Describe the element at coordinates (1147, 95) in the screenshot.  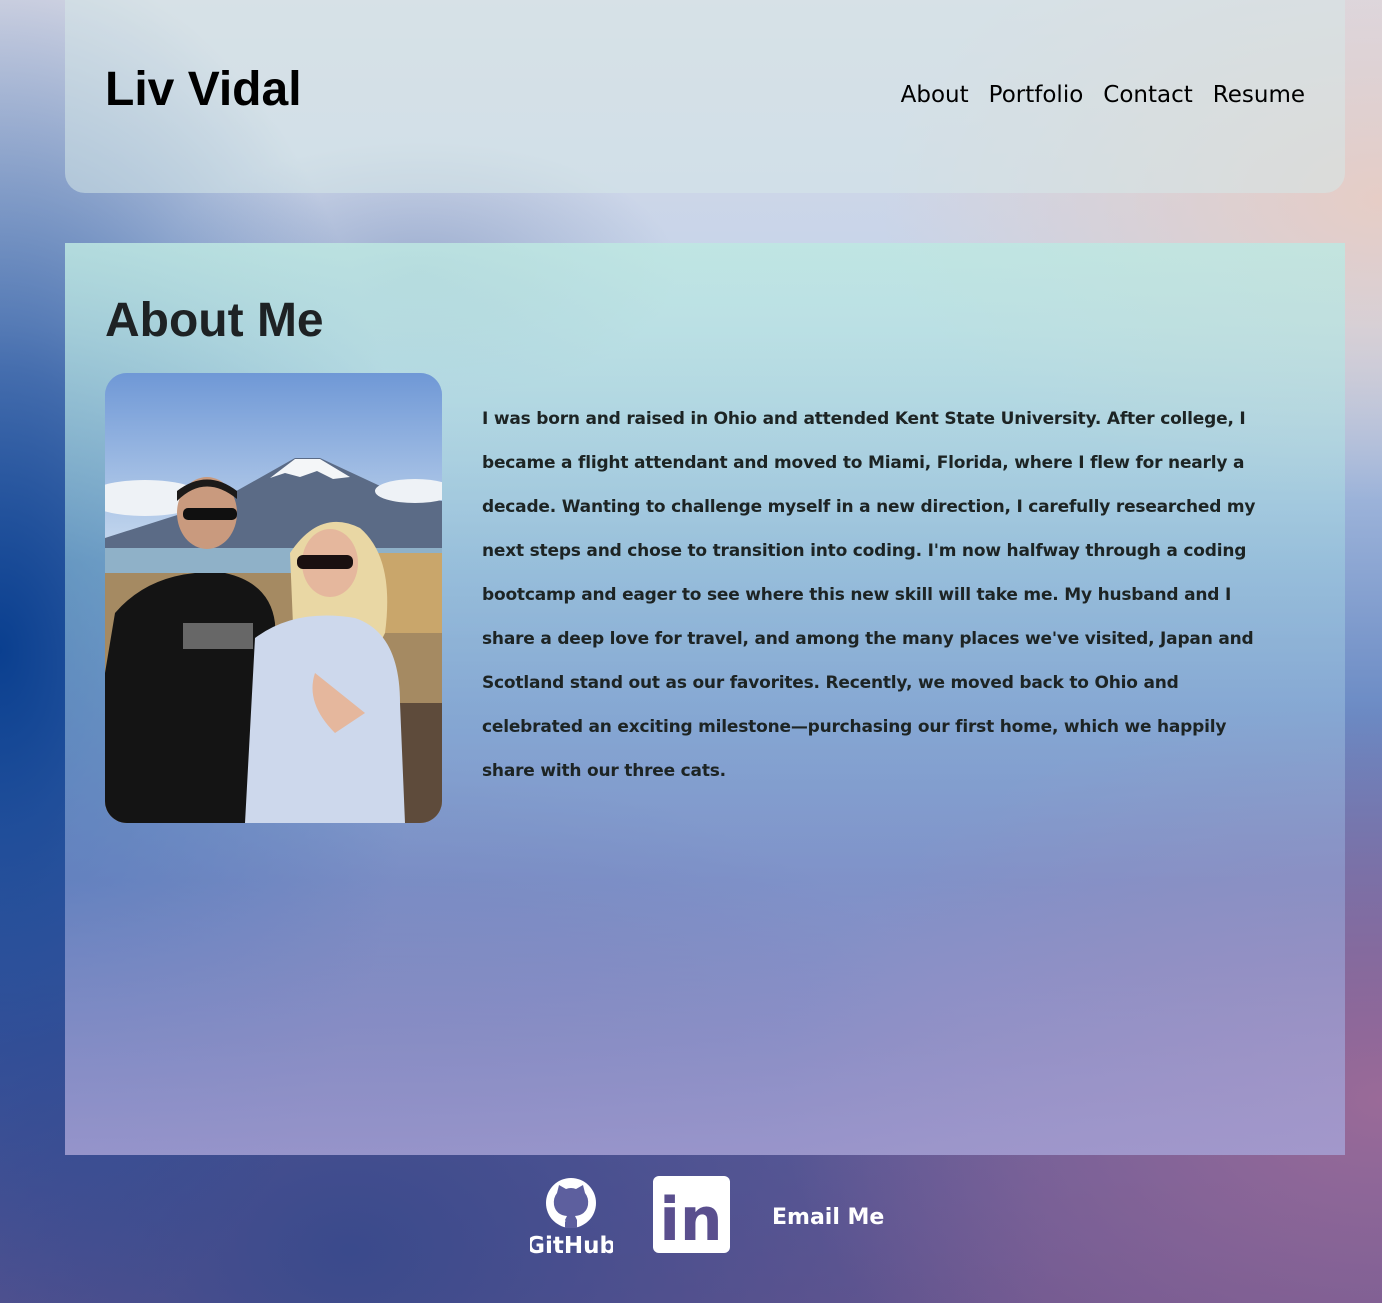
I see `nav-contact-link: Contact` at that location.